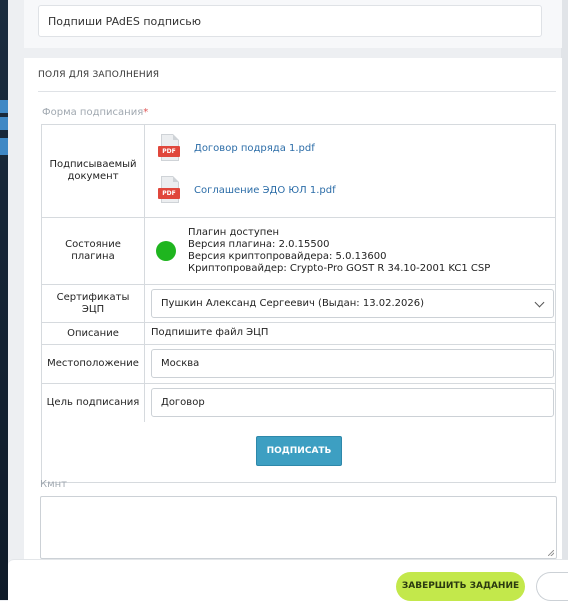 The height and width of the screenshot is (601, 568). What do you see at coordinates (99, 75) in the screenshot?
I see `section-title: ПОЛЯ ДЛЯ ЗАПОЛНЕНИЯ` at bounding box center [99, 75].